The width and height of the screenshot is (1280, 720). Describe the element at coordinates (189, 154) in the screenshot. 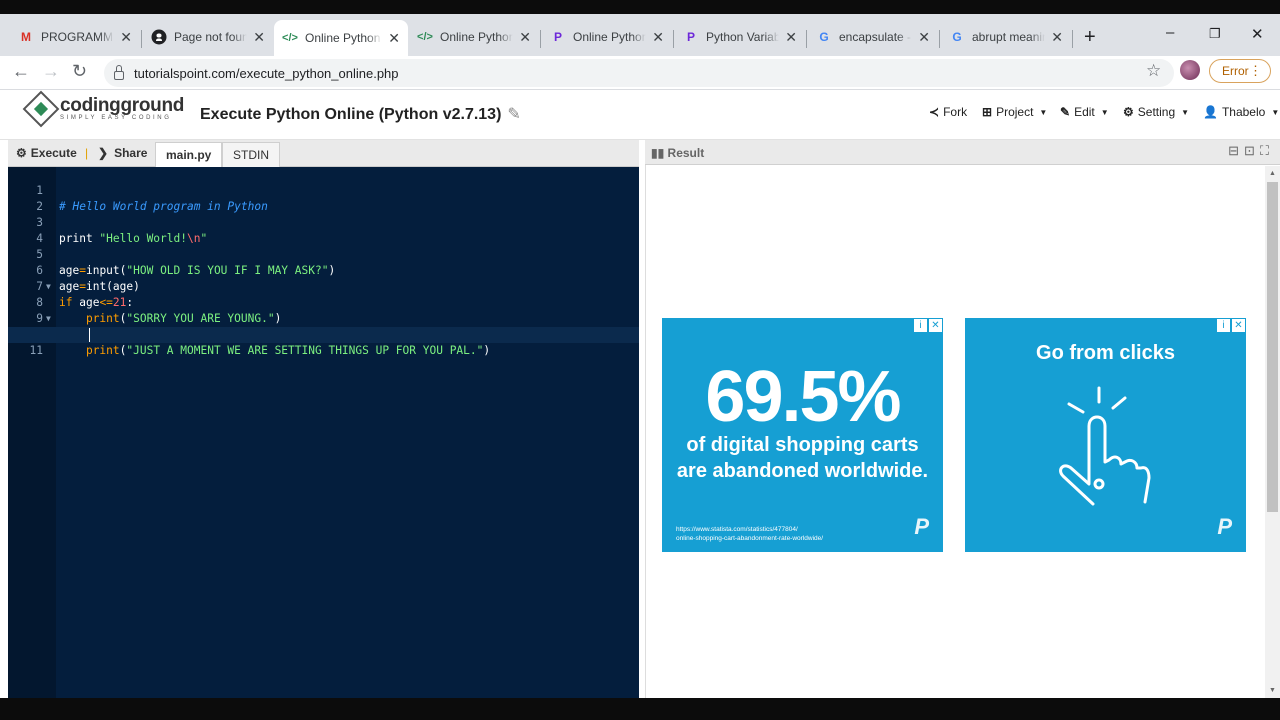

I see `file-tab-main-py: main.py` at that location.